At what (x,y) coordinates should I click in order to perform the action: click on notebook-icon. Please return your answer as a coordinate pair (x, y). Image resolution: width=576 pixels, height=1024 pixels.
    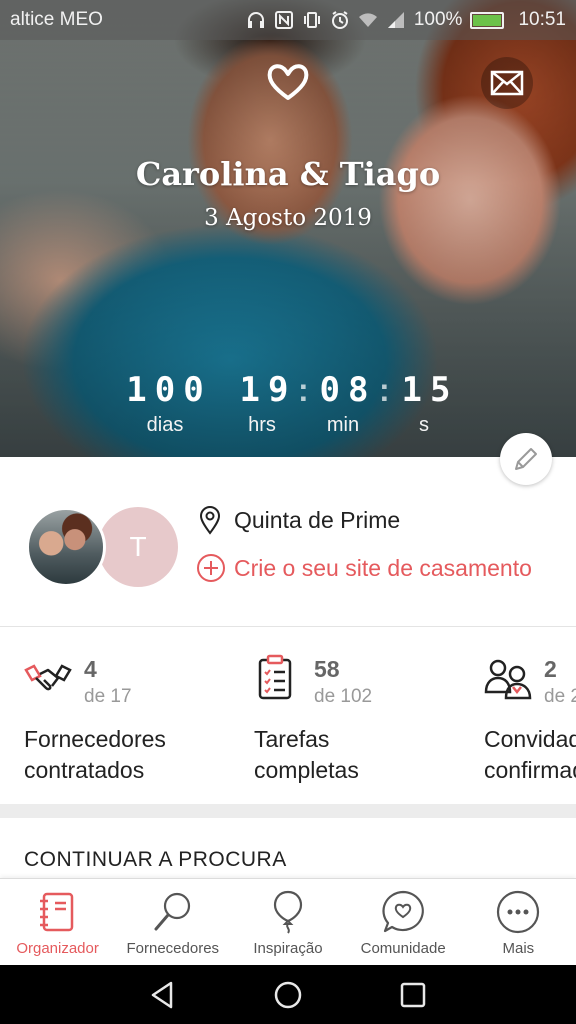
    Looking at the image, I should click on (56, 912).